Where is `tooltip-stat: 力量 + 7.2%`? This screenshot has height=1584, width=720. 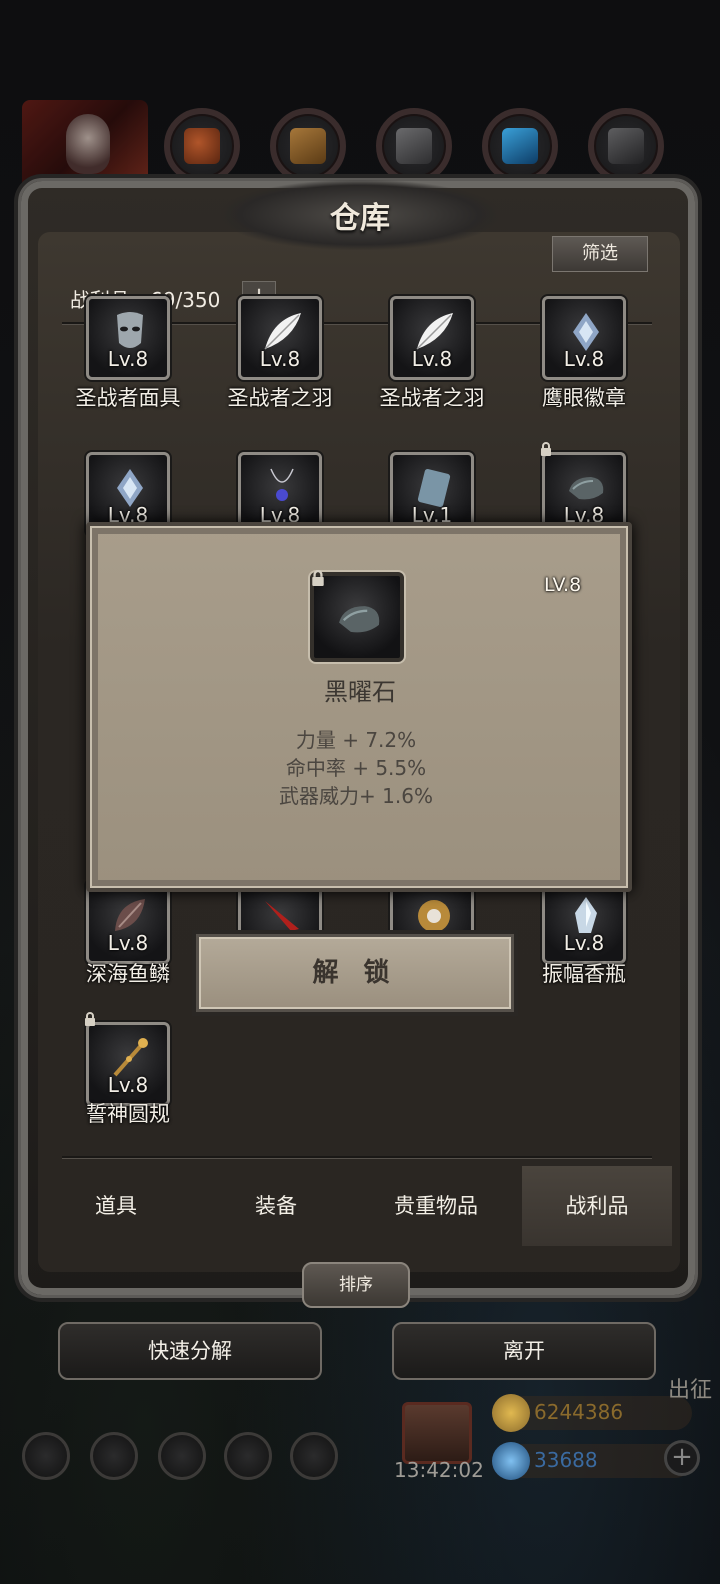 tooltip-stat: 力量 + 7.2% is located at coordinates (356, 740).